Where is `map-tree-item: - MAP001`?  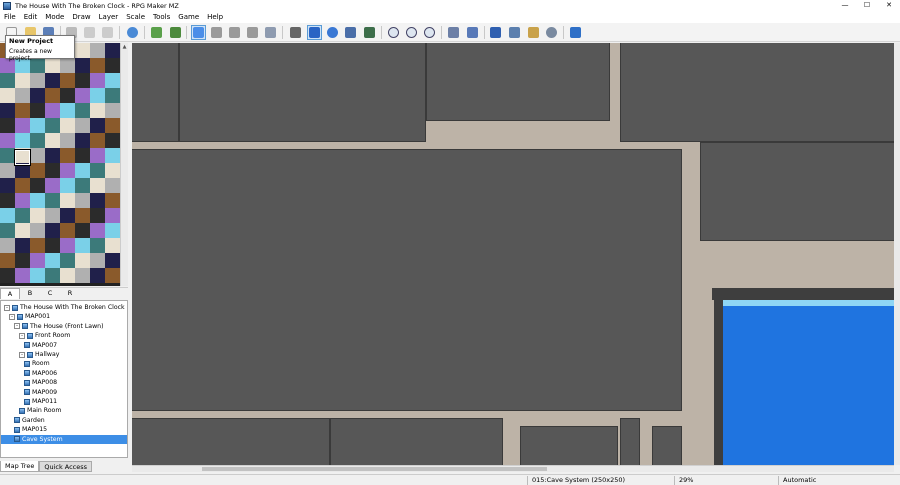 map-tree-item: - MAP001 is located at coordinates (29, 316).